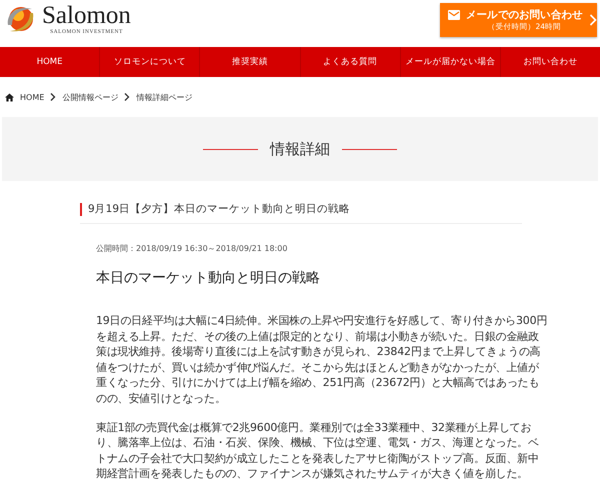  Describe the element at coordinates (550, 62) in the screenshot. I see `nav-item: お問い合わせ` at that location.